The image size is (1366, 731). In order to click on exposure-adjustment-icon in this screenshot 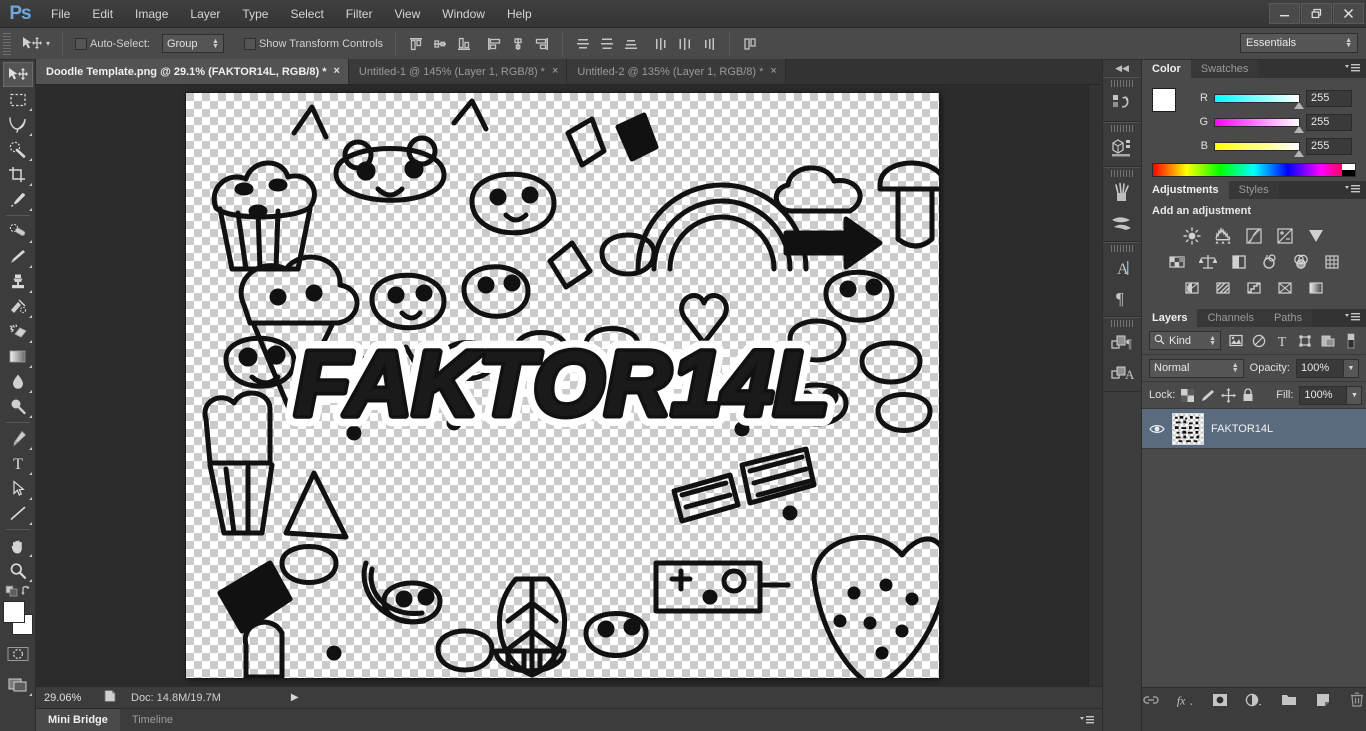, I will do `click(1285, 236)`.